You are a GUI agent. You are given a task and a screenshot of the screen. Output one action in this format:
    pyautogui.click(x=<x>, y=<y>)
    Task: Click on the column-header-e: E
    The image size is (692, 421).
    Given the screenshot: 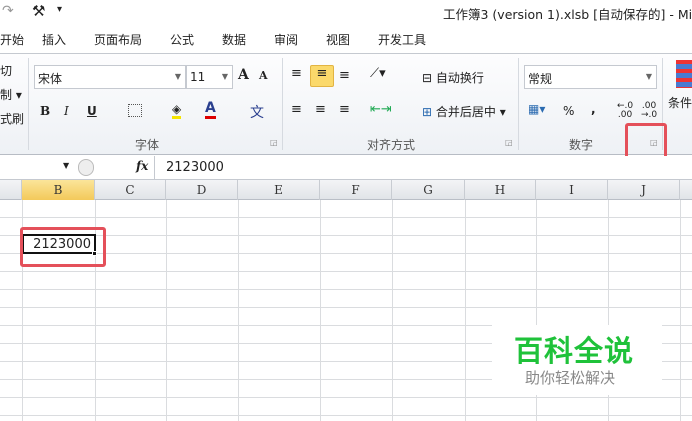 What is the action you would take?
    pyautogui.click(x=279, y=190)
    